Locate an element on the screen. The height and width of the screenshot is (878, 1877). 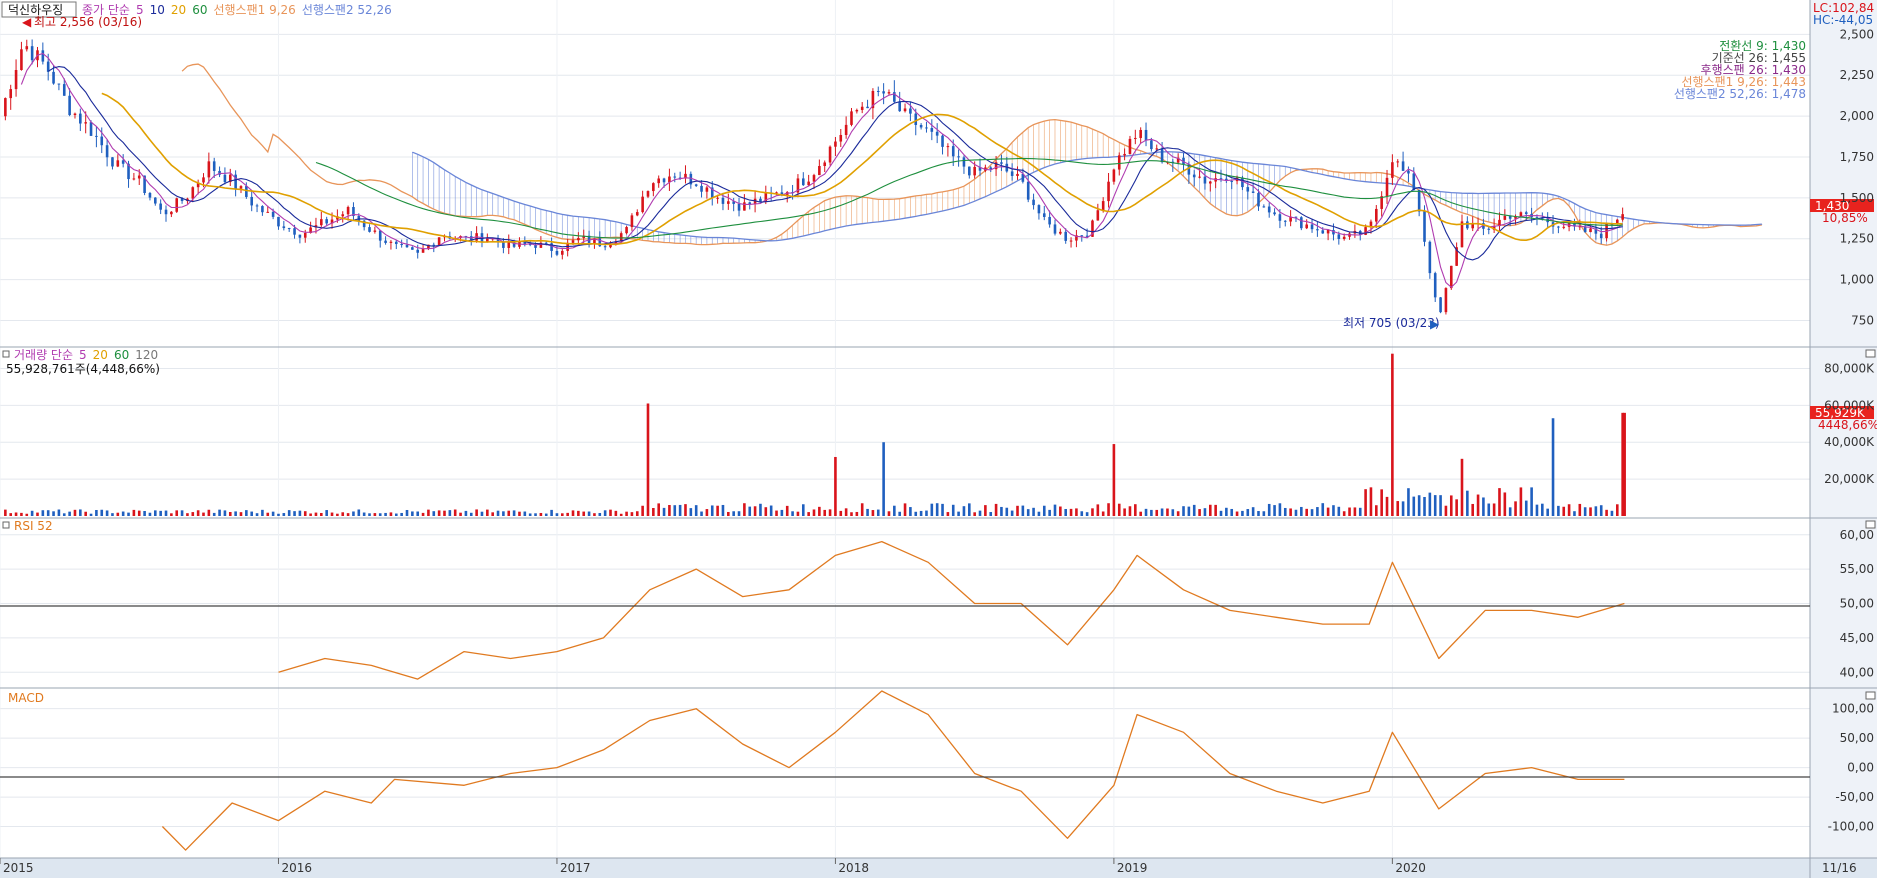
time-tick-label: 2016 is located at coordinates (296, 868).